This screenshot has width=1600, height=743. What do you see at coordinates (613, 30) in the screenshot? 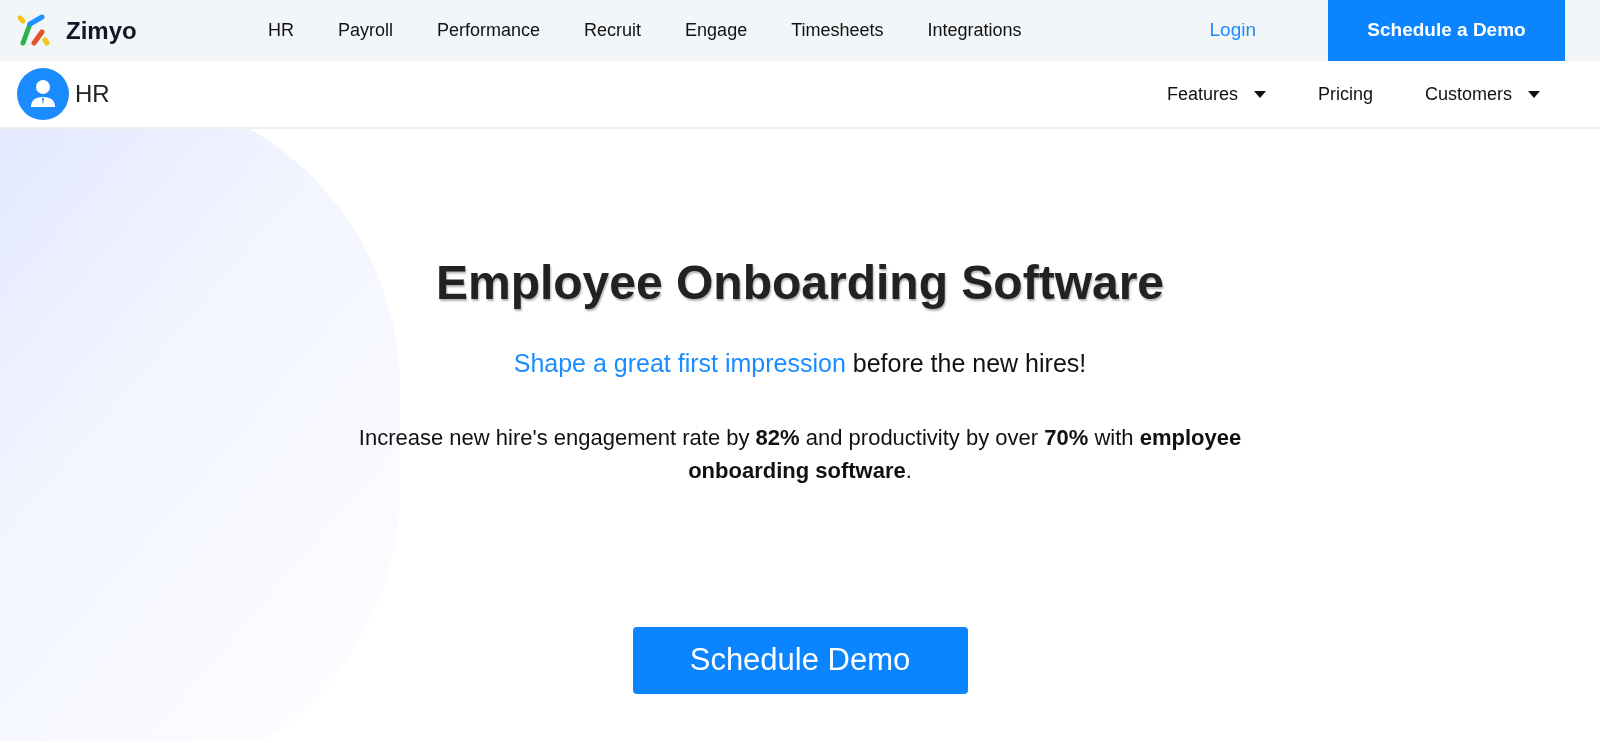
I see `nav-link: Recruit` at bounding box center [613, 30].